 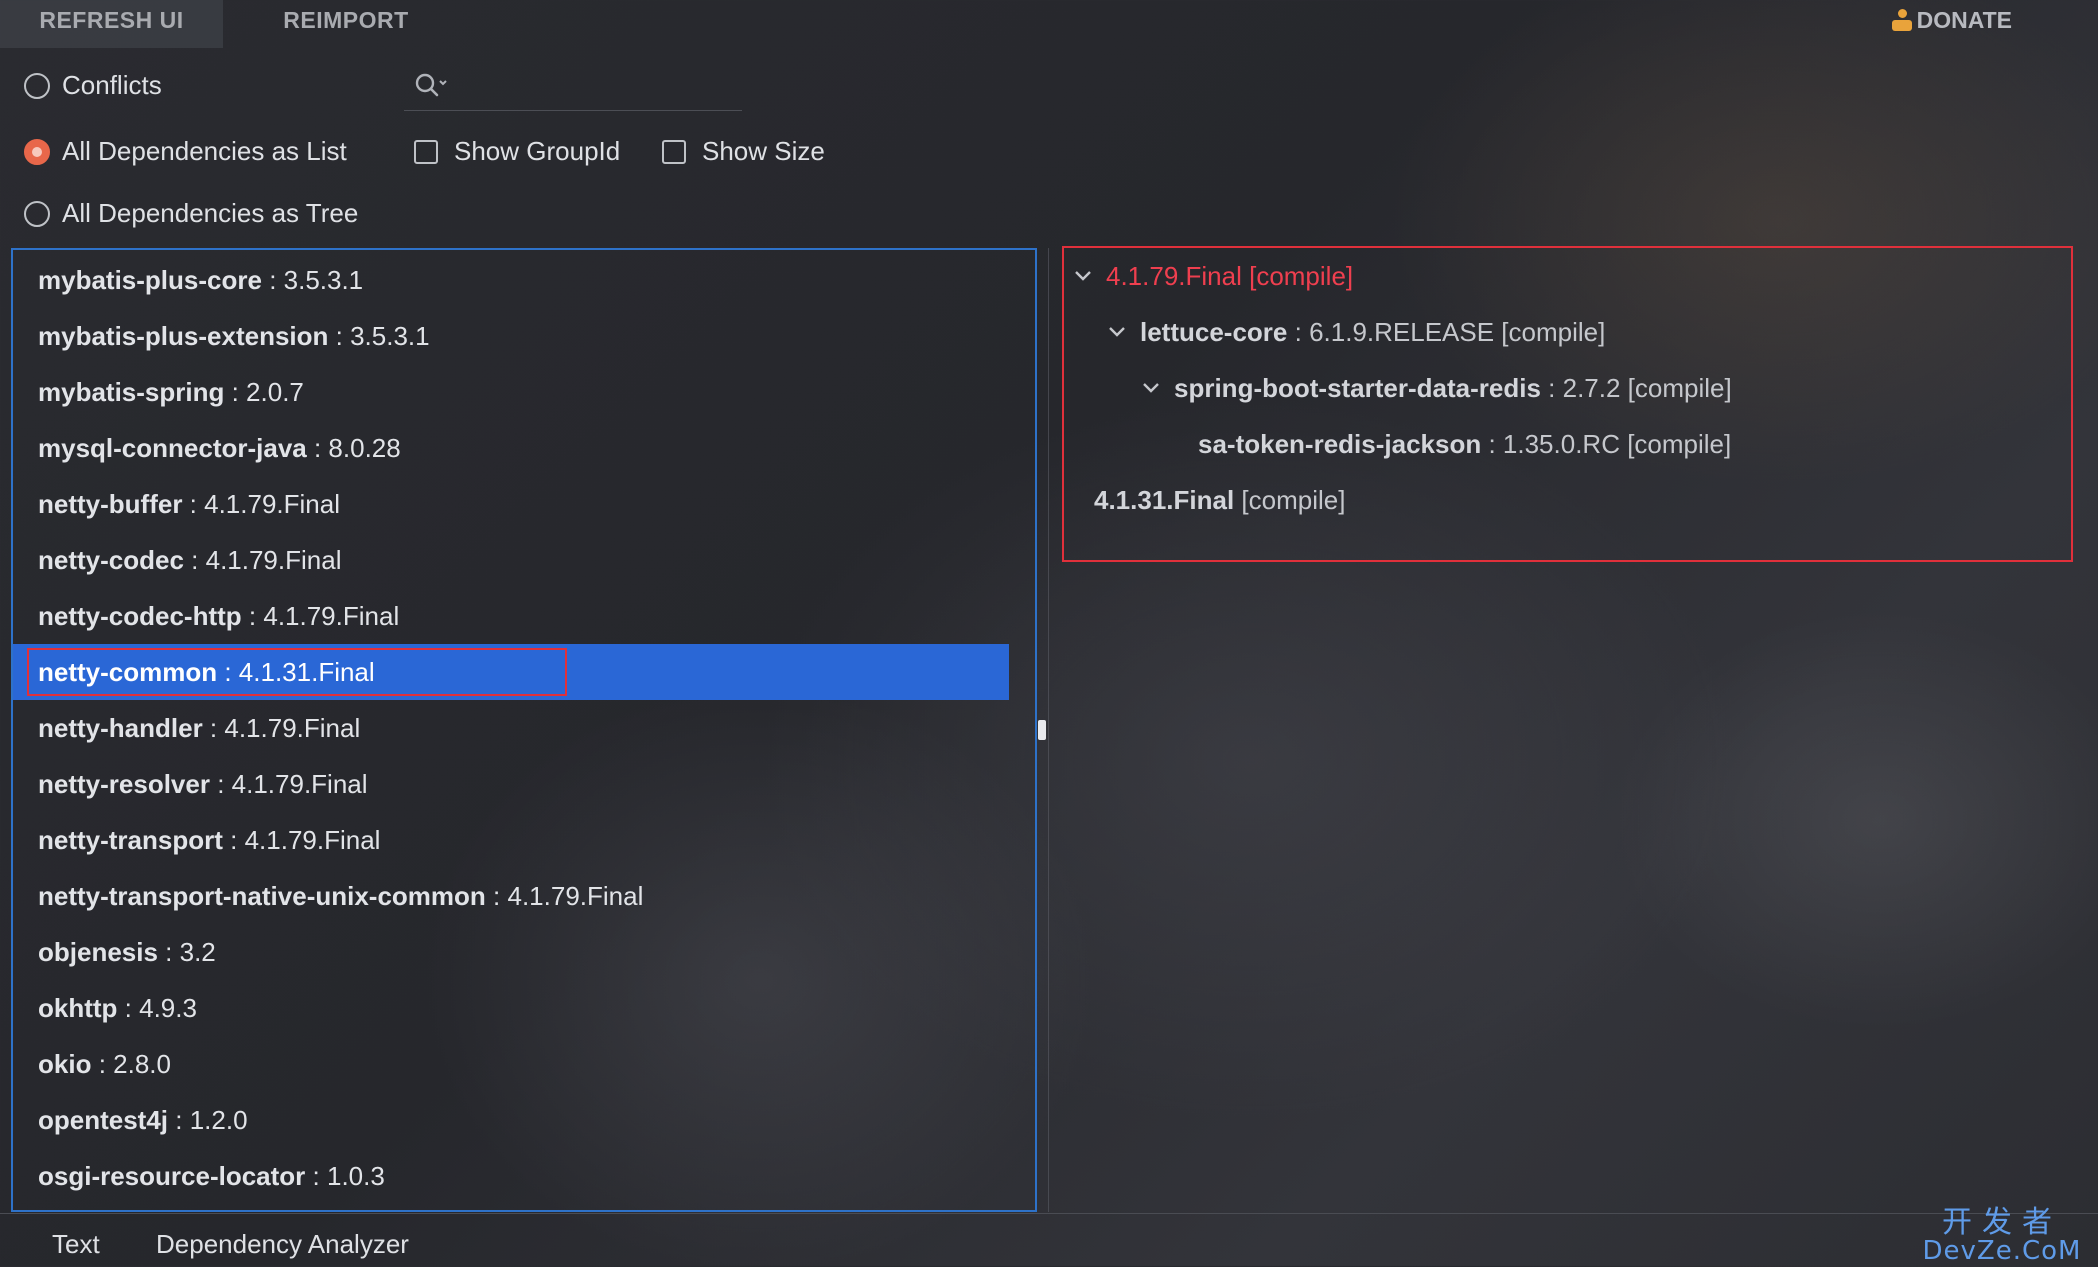 What do you see at coordinates (267, 392) in the screenshot?
I see `dependency-version: : 2.0.7` at bounding box center [267, 392].